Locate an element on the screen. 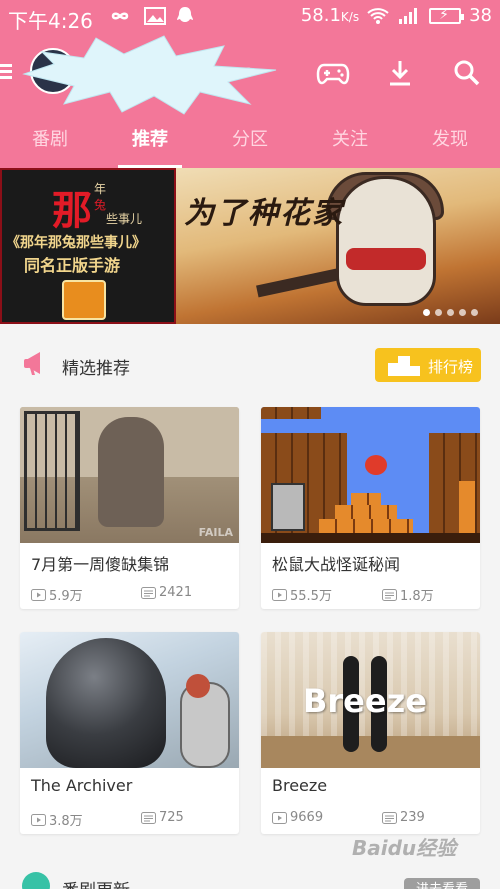 This screenshot has width=500, height=889. play-count-value: 3.8万 is located at coordinates (66, 821).